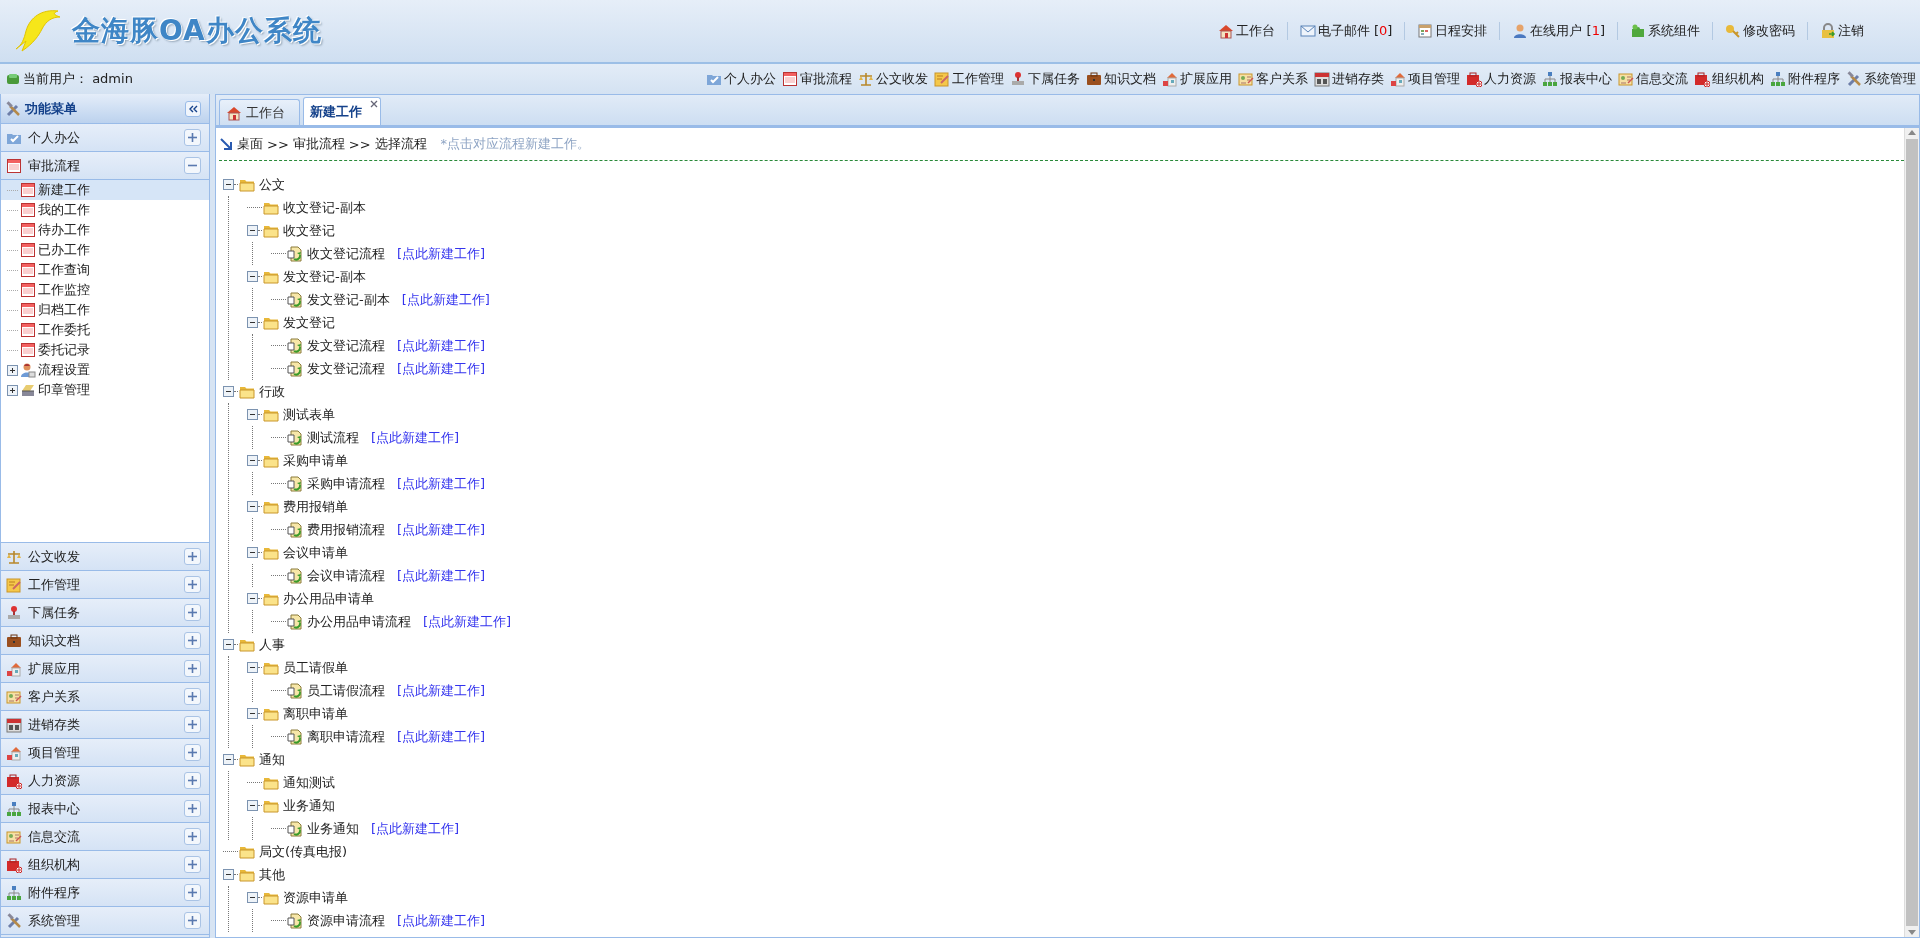  Describe the element at coordinates (105, 230) in the screenshot. I see `menu-item: 待办工作` at that location.